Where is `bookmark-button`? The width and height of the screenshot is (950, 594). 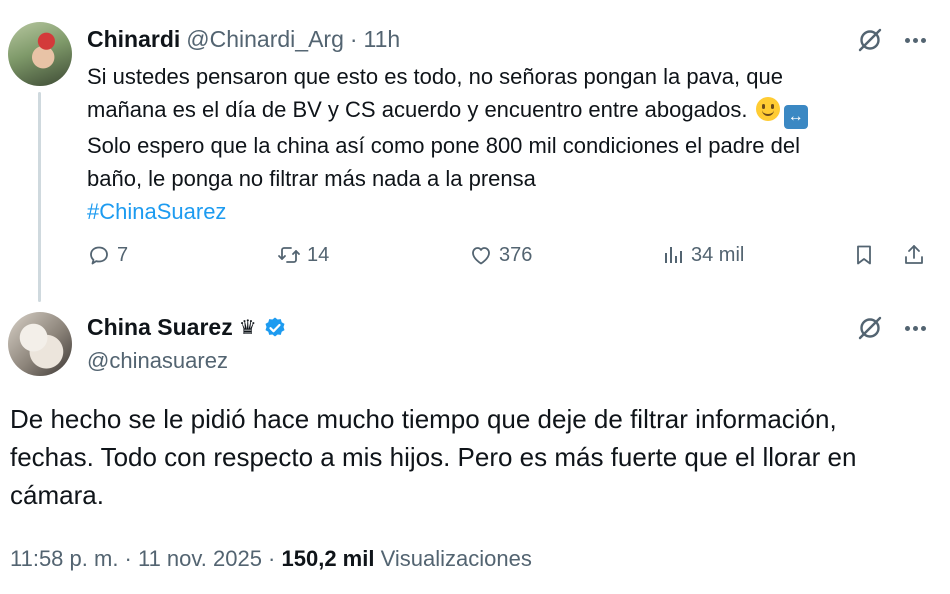
bookmark-button is located at coordinates (864, 255).